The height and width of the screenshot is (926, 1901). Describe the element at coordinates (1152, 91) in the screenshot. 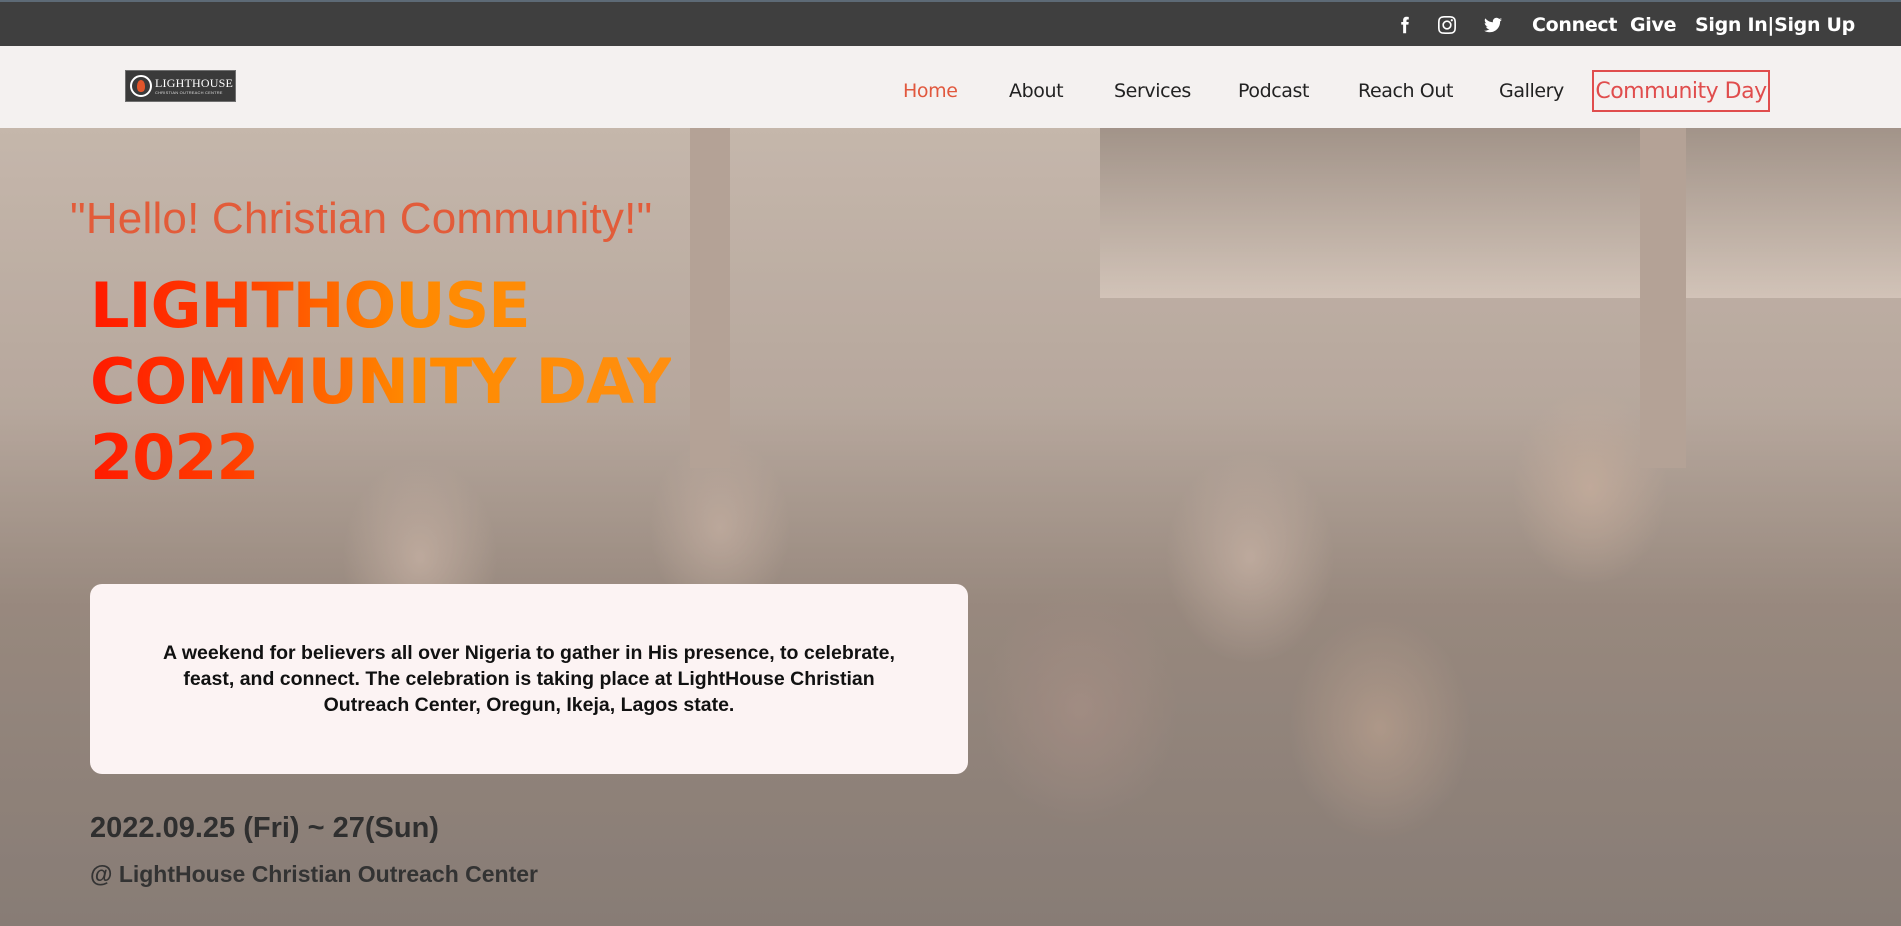

I see `nav-services: Services` at that location.